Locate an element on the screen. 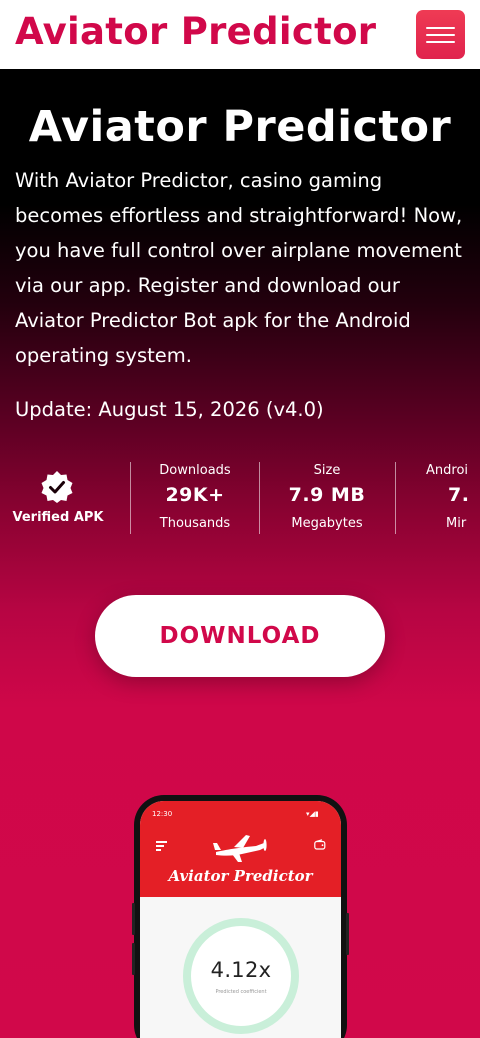  app-menu-icon is located at coordinates (161, 846).